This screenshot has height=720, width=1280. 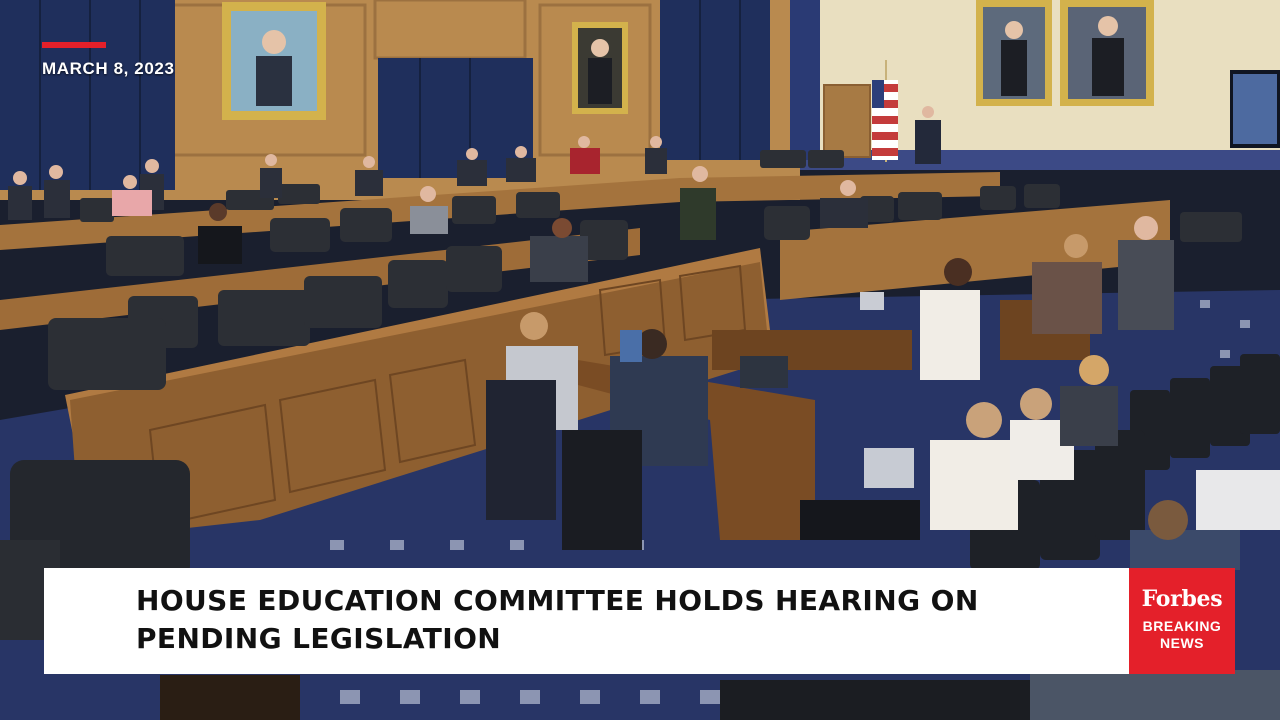 I want to click on date-text: MARCH 8, 2023, so click(x=108, y=68).